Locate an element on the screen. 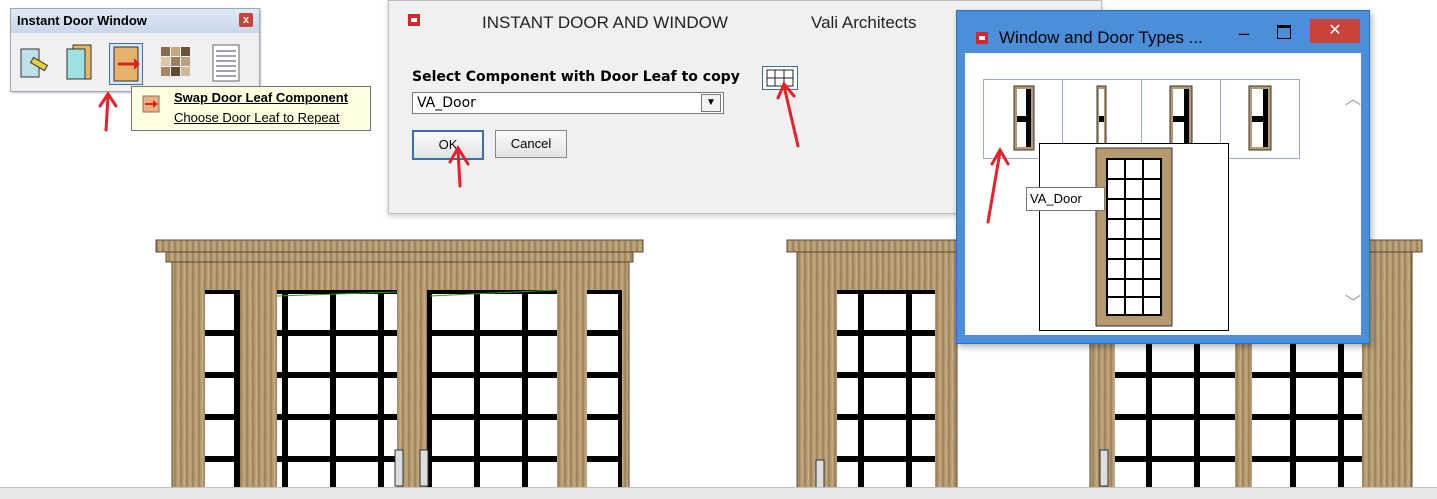  door-preview-popup is located at coordinates (1134, 237).